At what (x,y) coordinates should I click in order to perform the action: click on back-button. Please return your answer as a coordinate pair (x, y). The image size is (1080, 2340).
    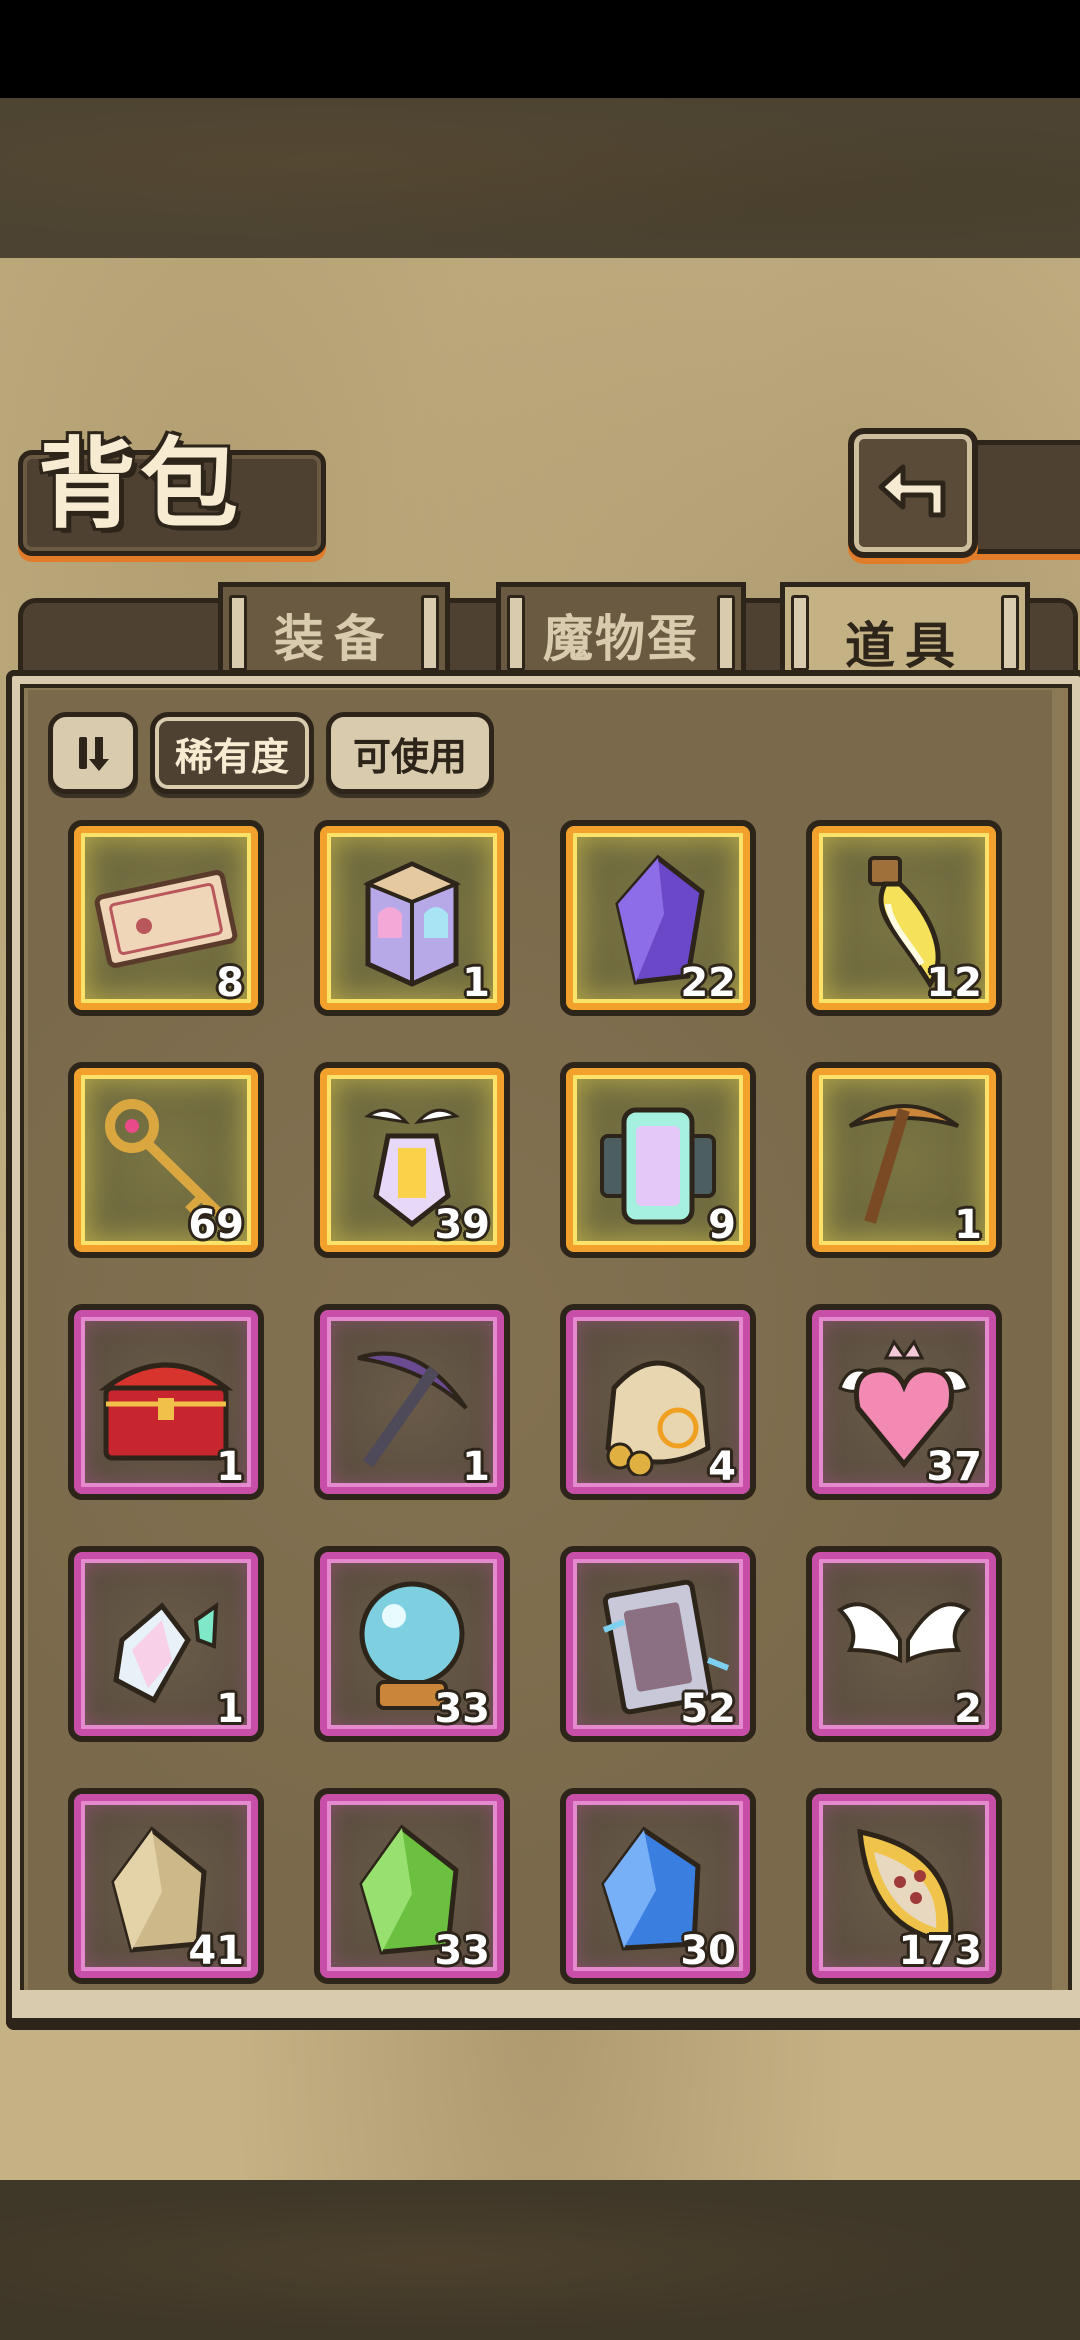
    Looking at the image, I should click on (913, 493).